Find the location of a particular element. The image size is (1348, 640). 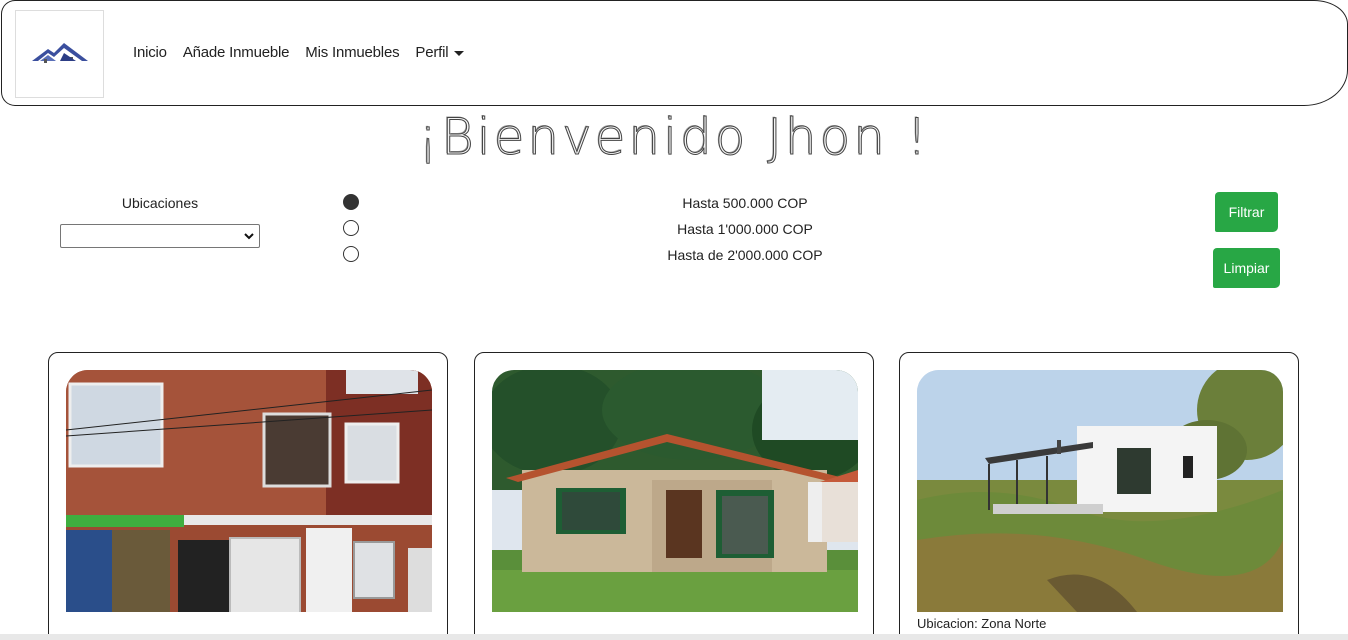

horizontal-scrollbar is located at coordinates (674, 637).